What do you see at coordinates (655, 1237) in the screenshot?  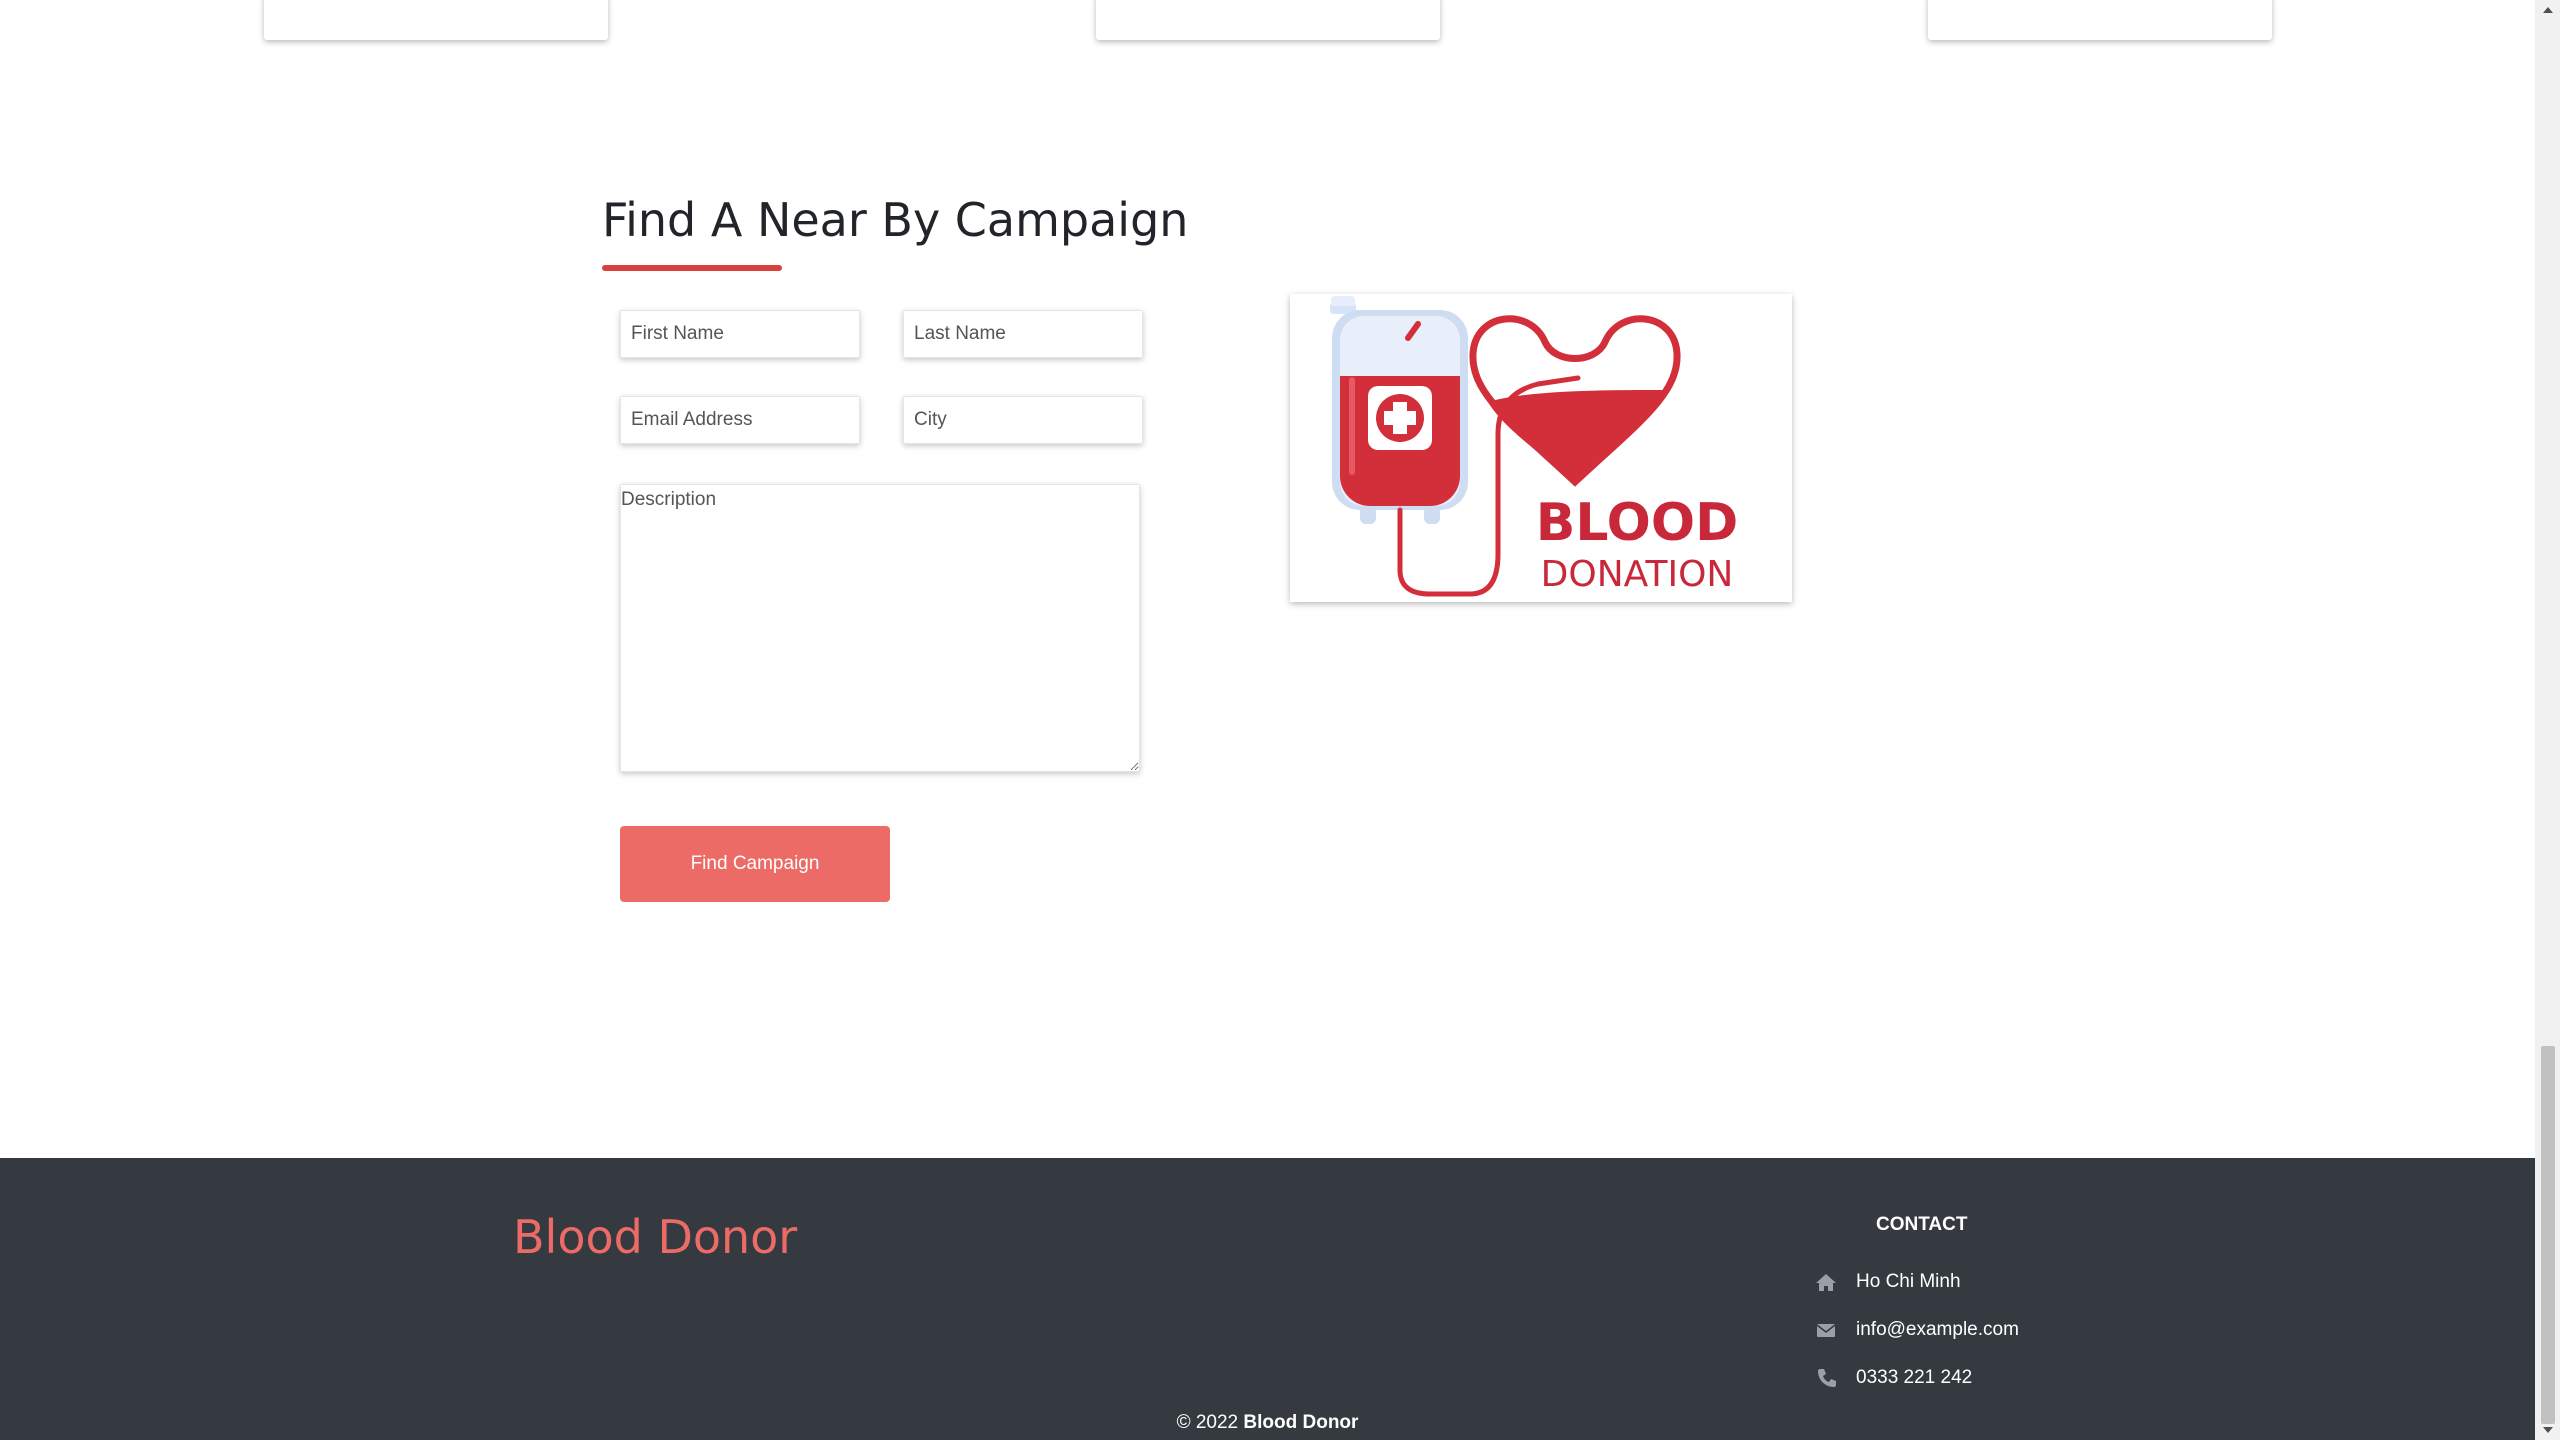 I see `footer-brand: Blood Donor` at bounding box center [655, 1237].